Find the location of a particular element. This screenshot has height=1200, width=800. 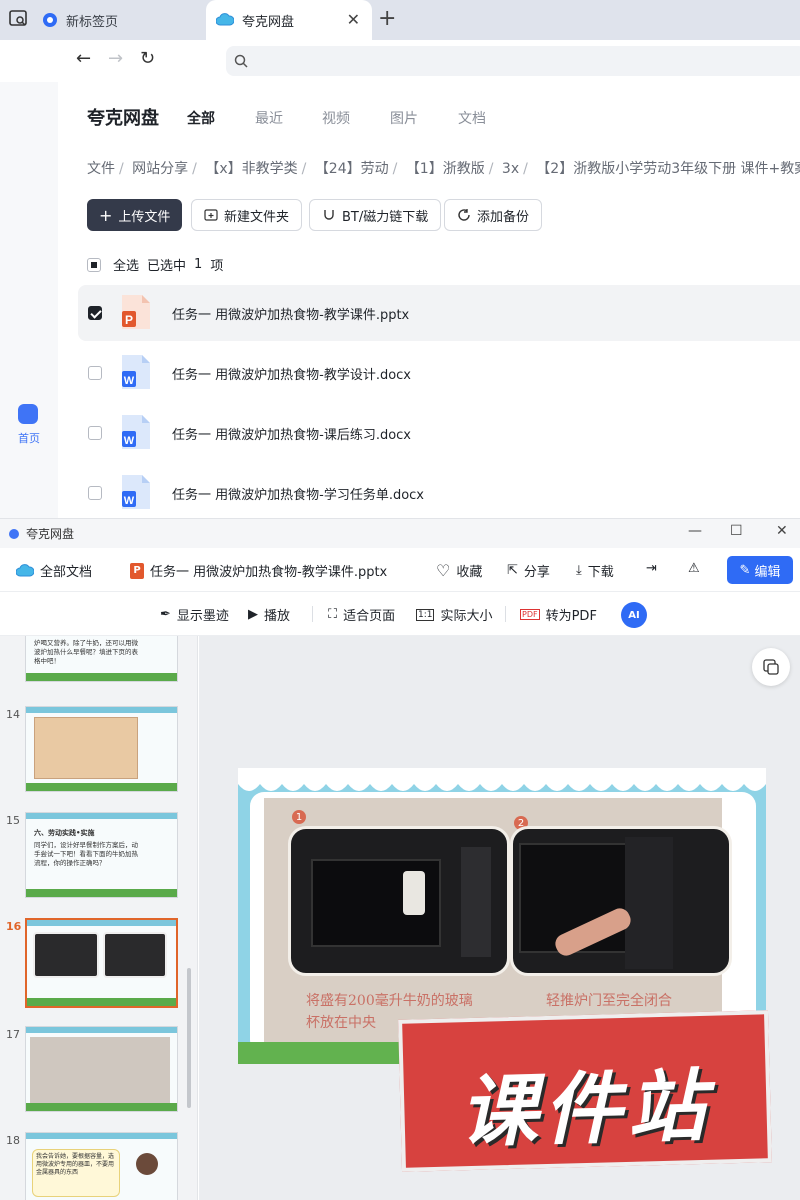

tab-new-tab: 新标签页 is located at coordinates (80, 20).